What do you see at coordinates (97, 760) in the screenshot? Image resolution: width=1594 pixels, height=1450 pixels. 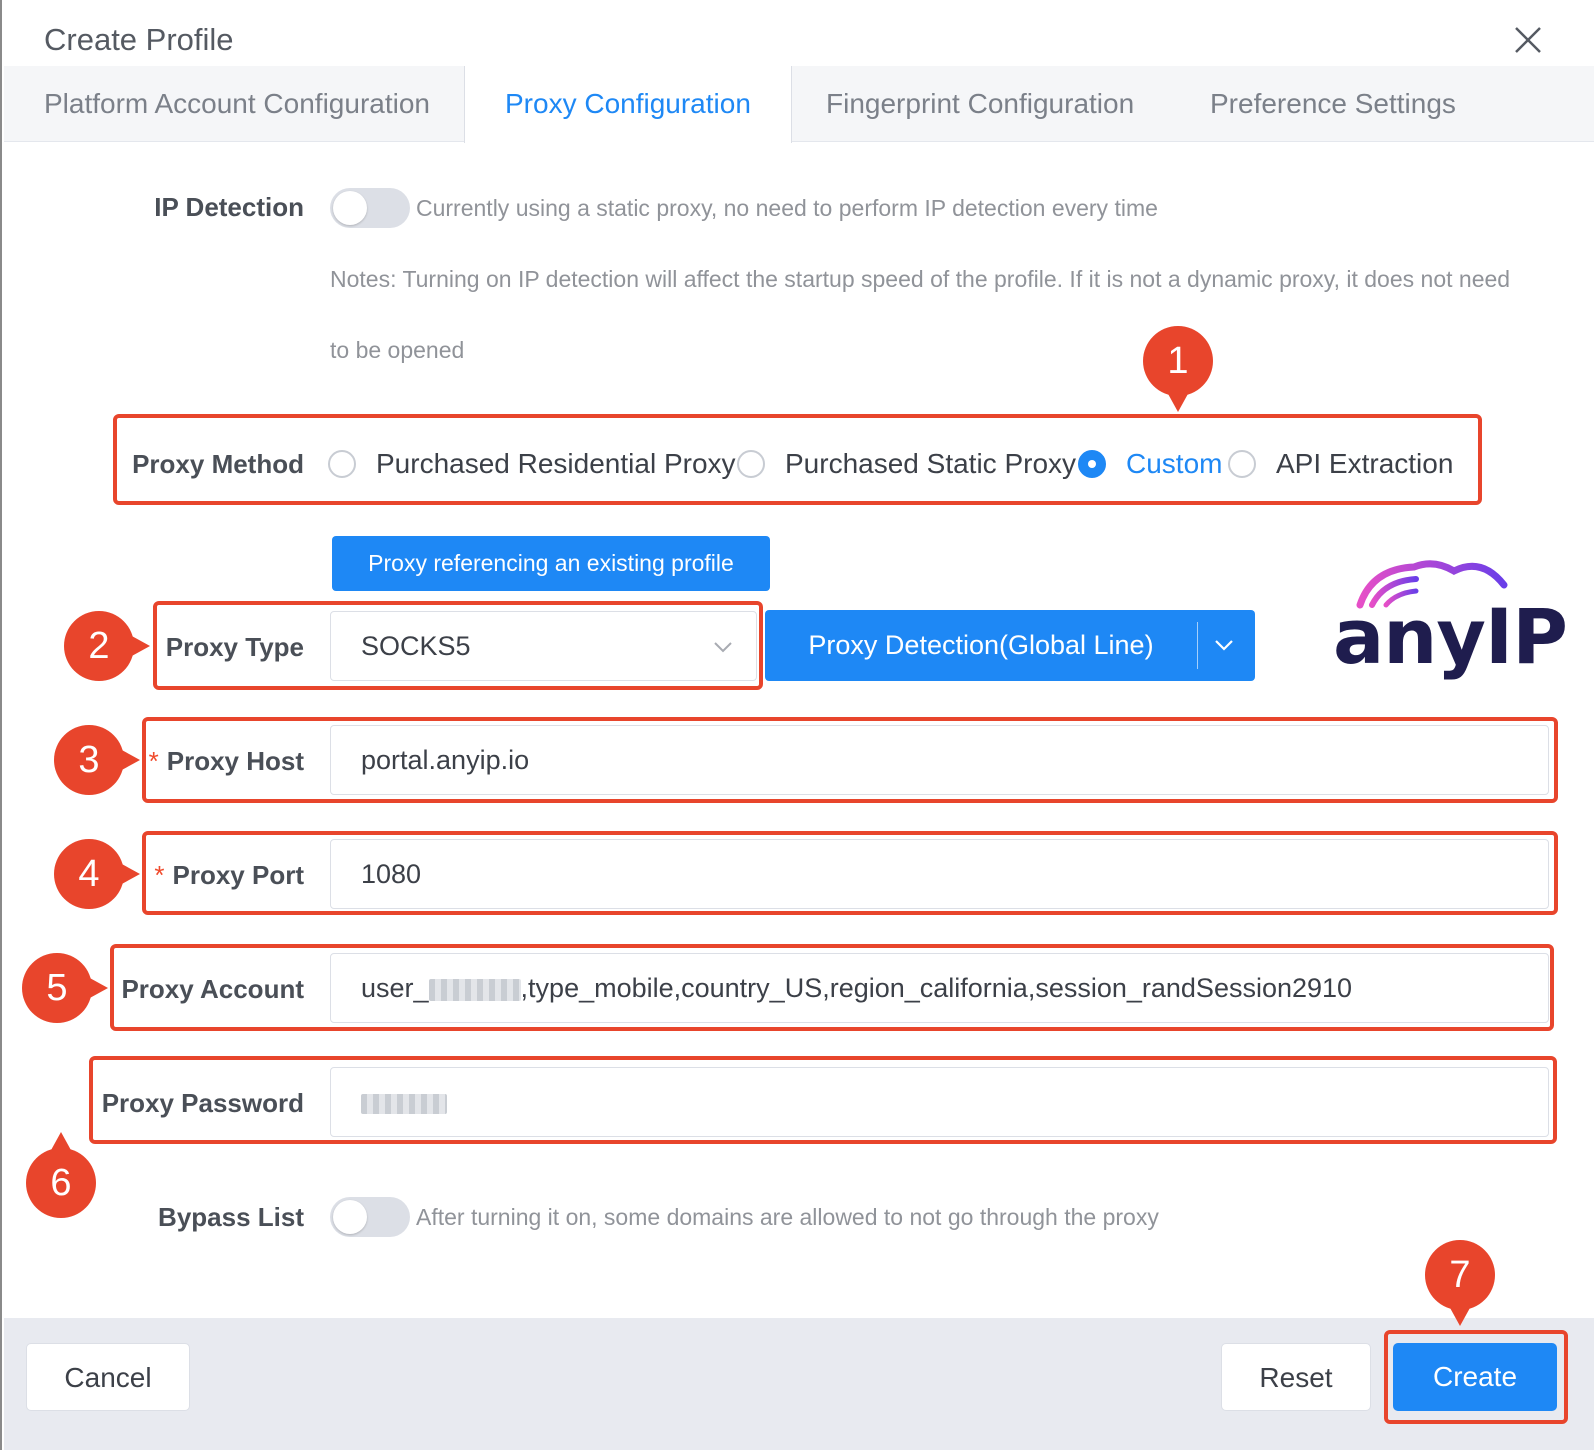 I see `annotation-badge-3: 3` at bounding box center [97, 760].